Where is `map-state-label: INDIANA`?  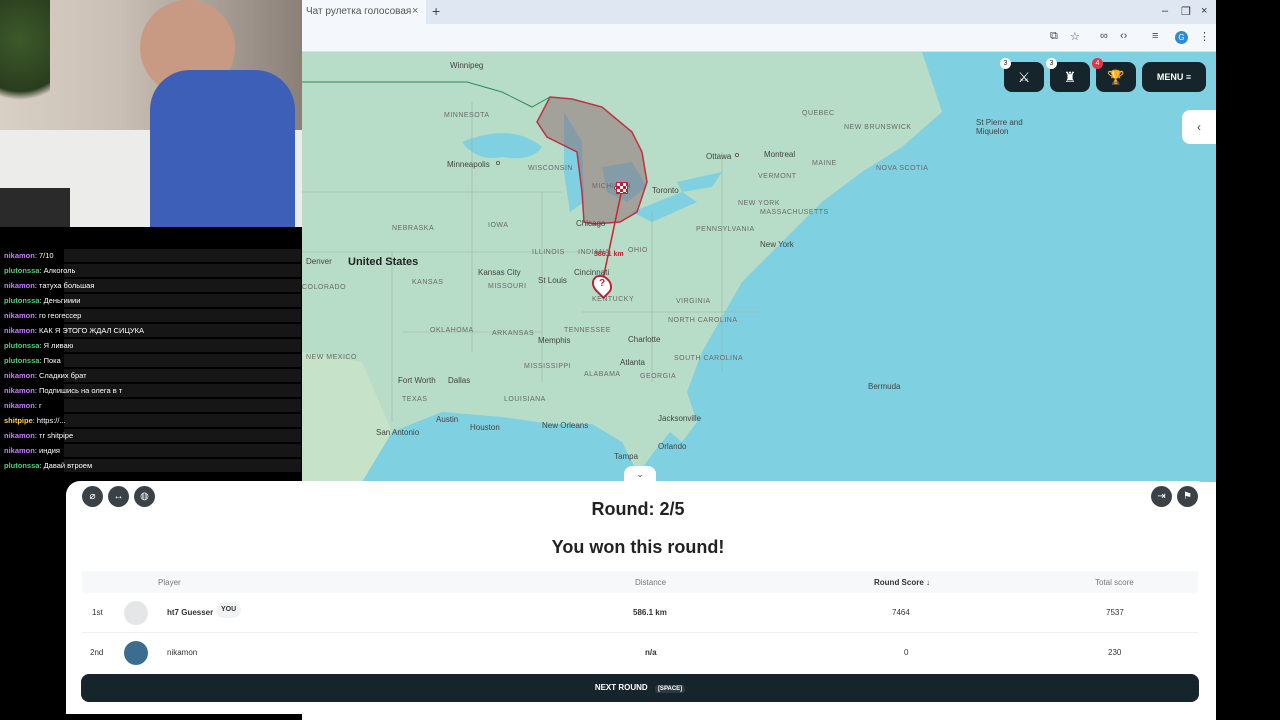
map-state-label: INDIANA is located at coordinates (594, 252).